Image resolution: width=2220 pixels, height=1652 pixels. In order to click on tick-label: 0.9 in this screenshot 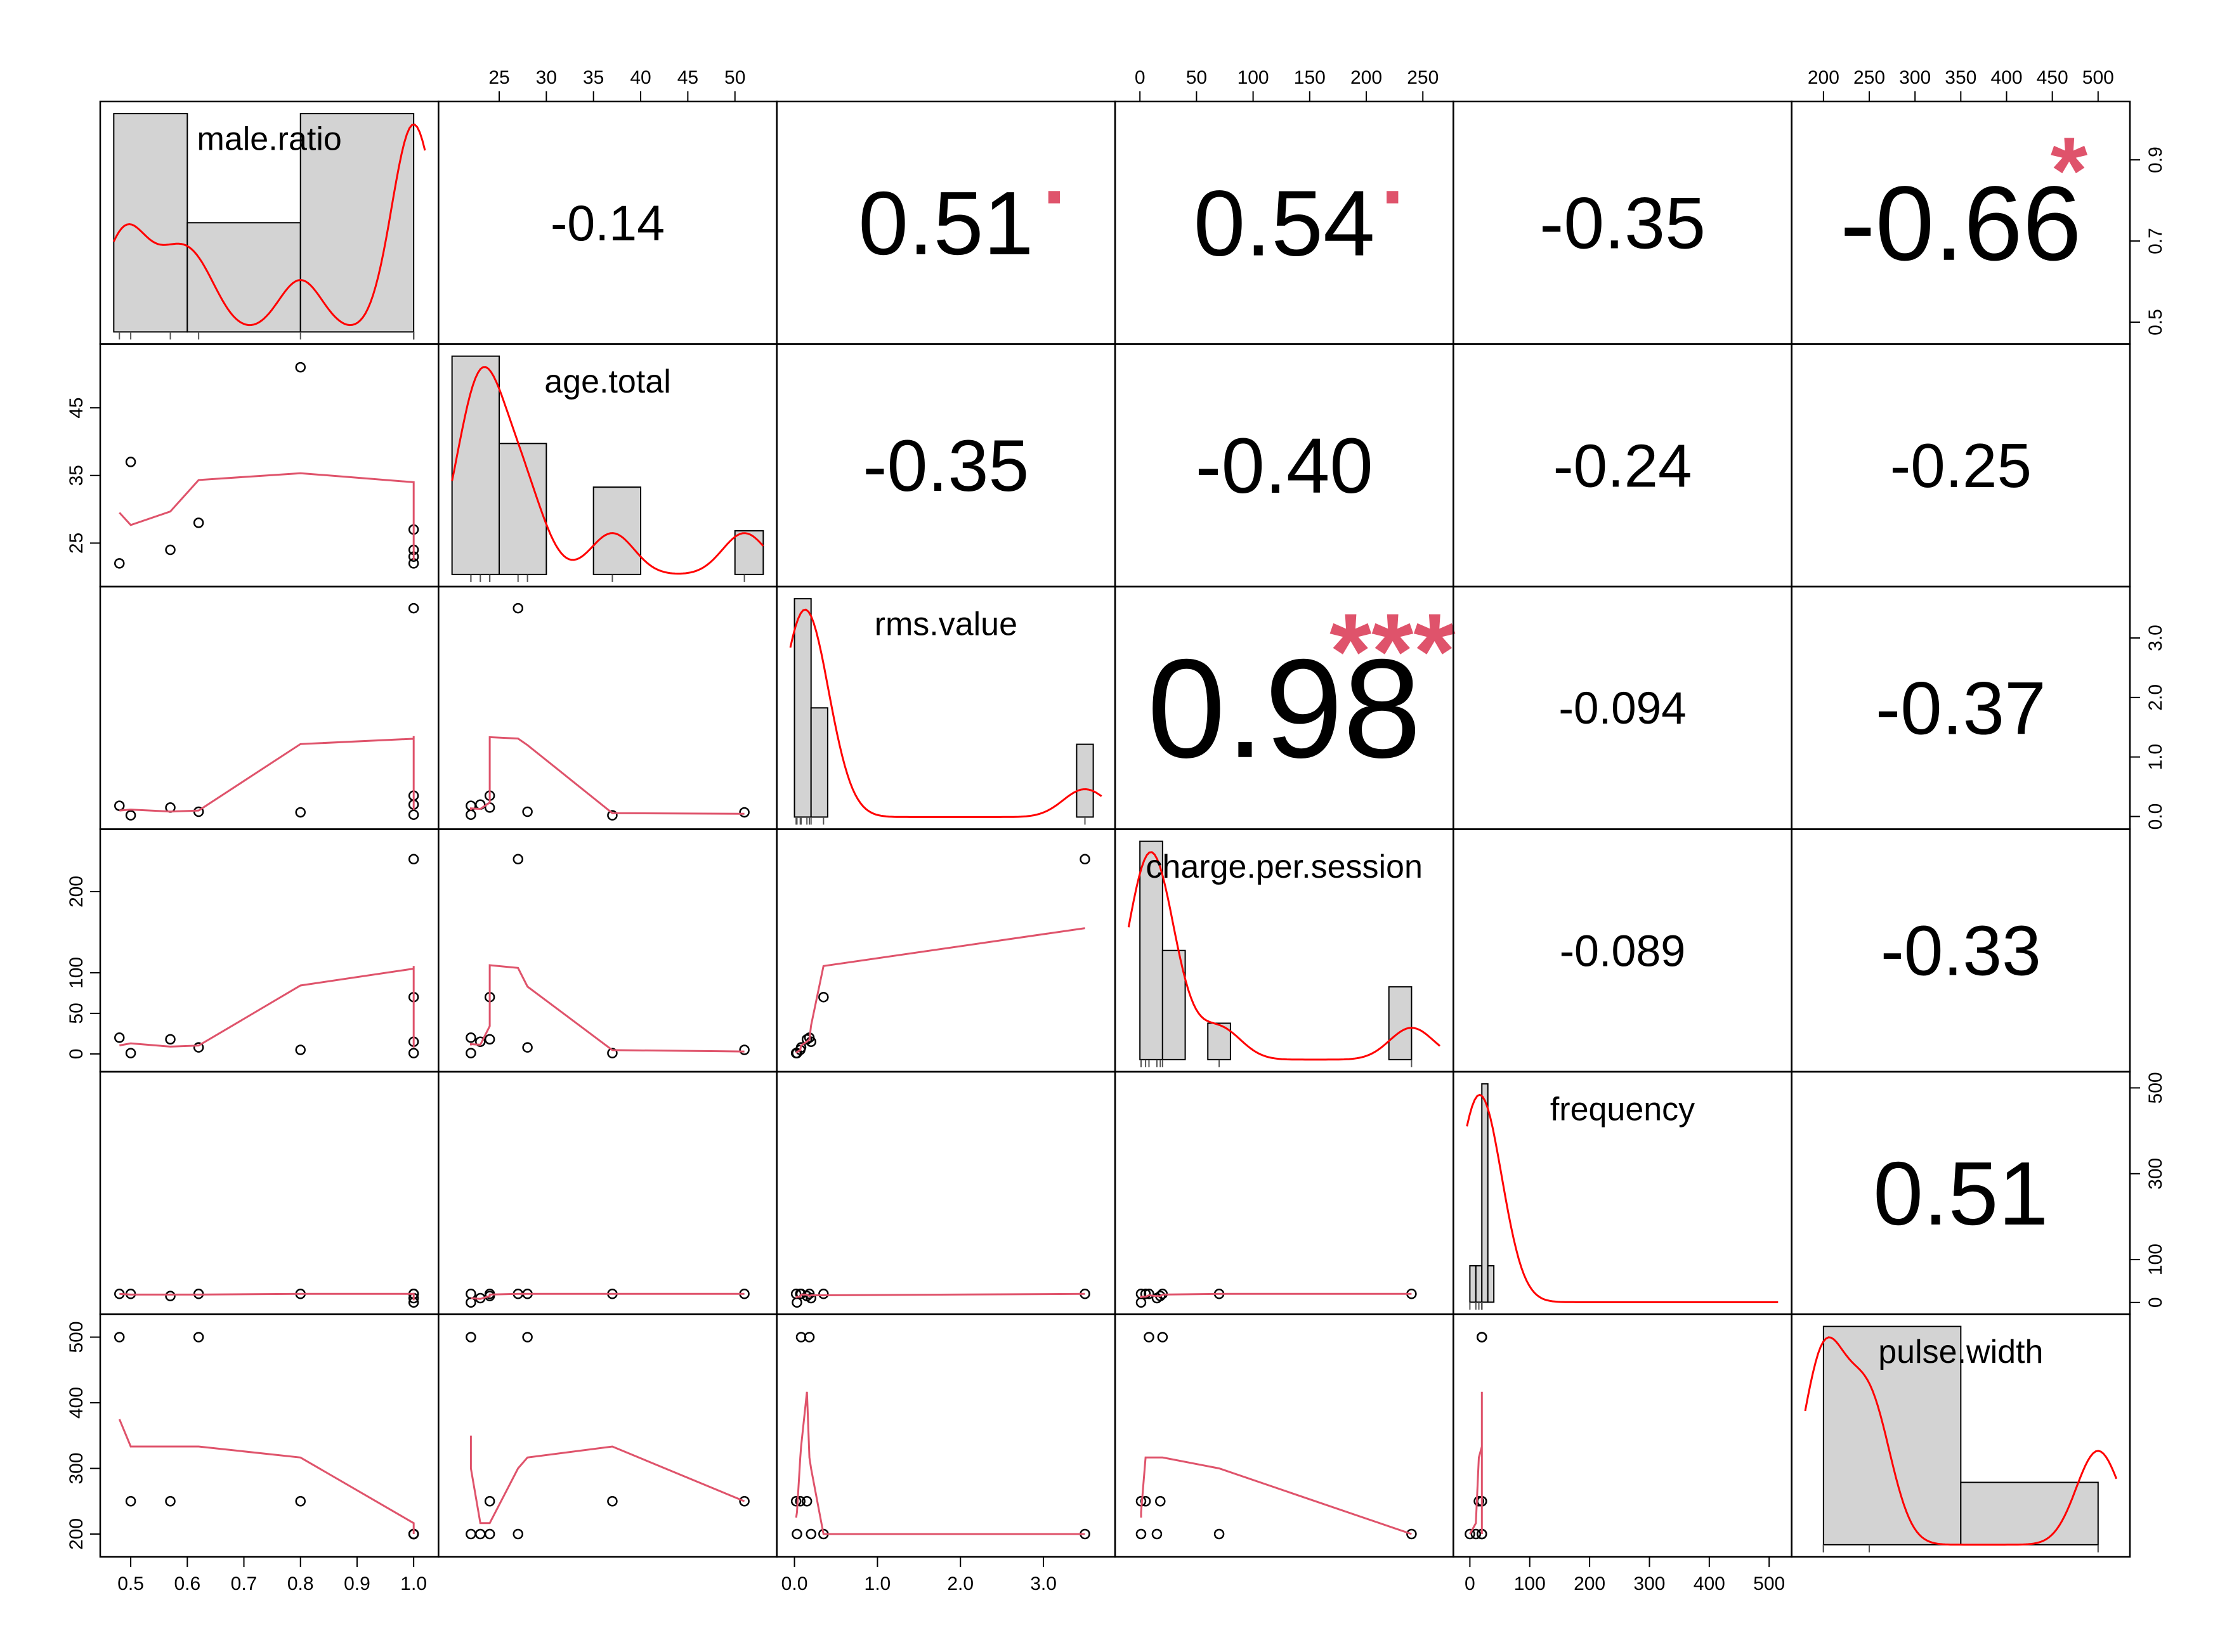, I will do `click(357, 1583)`.